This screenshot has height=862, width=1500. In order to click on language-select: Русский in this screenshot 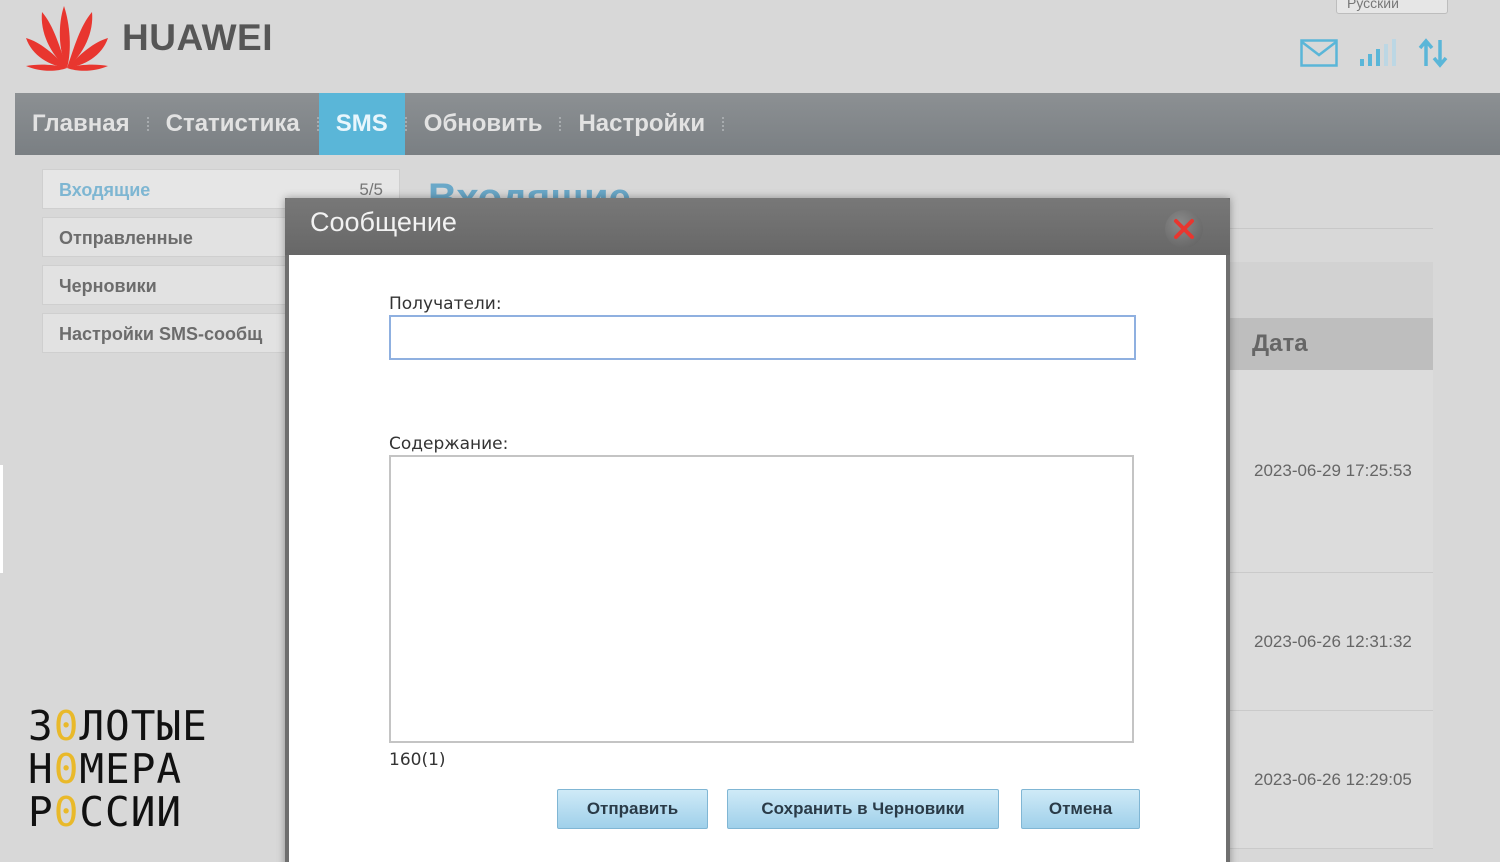, I will do `click(1392, 7)`.